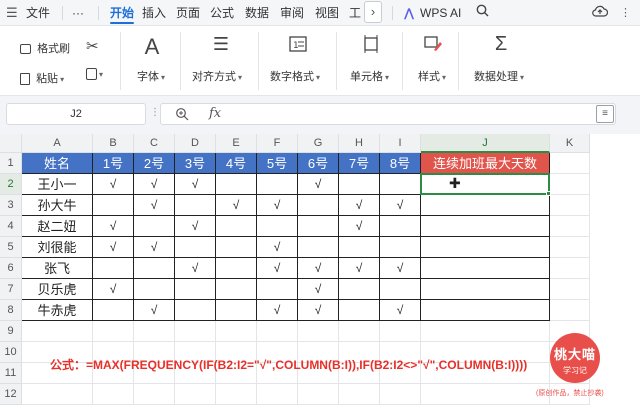 This screenshot has width=640, height=415. Describe the element at coordinates (57, 143) in the screenshot. I see `column-header-a: A` at that location.